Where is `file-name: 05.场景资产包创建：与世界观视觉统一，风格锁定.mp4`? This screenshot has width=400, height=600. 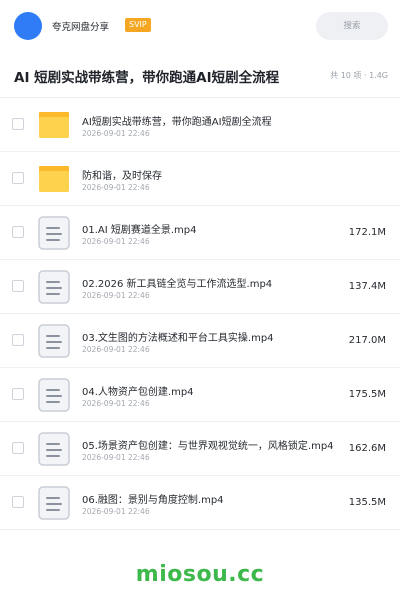 file-name: 05.场景资产包创建：与世界观视觉统一，风格锁定.mp4 is located at coordinates (213, 444).